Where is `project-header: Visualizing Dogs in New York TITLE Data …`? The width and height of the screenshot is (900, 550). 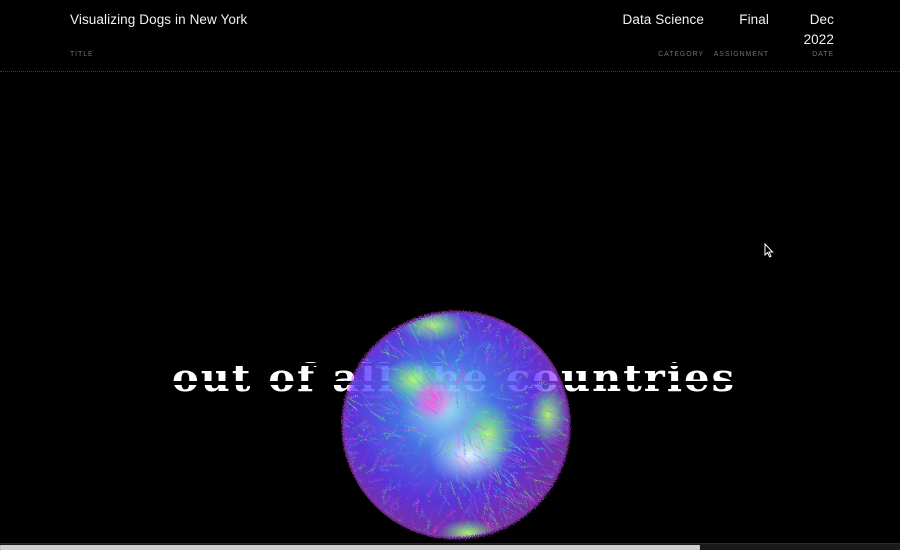
project-header: Visualizing Dogs in New York TITLE Data … is located at coordinates (450, 36).